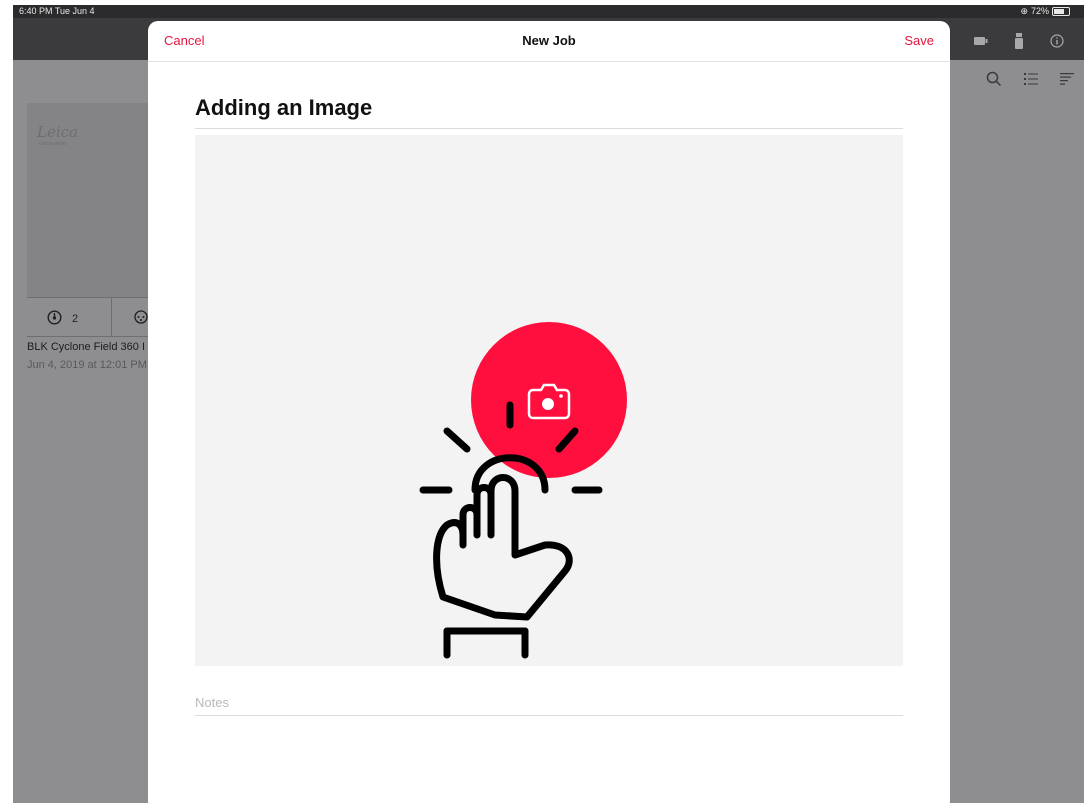 The image size is (1084, 811). I want to click on brand-logo: Leica, so click(57, 132).